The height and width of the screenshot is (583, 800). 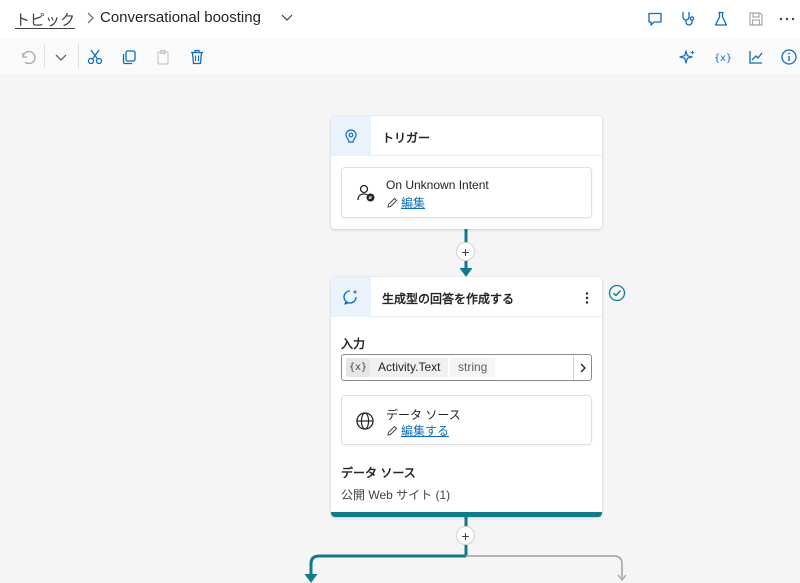 I want to click on generative-node-title: 生成型の回答を作成する, so click(x=448, y=299).